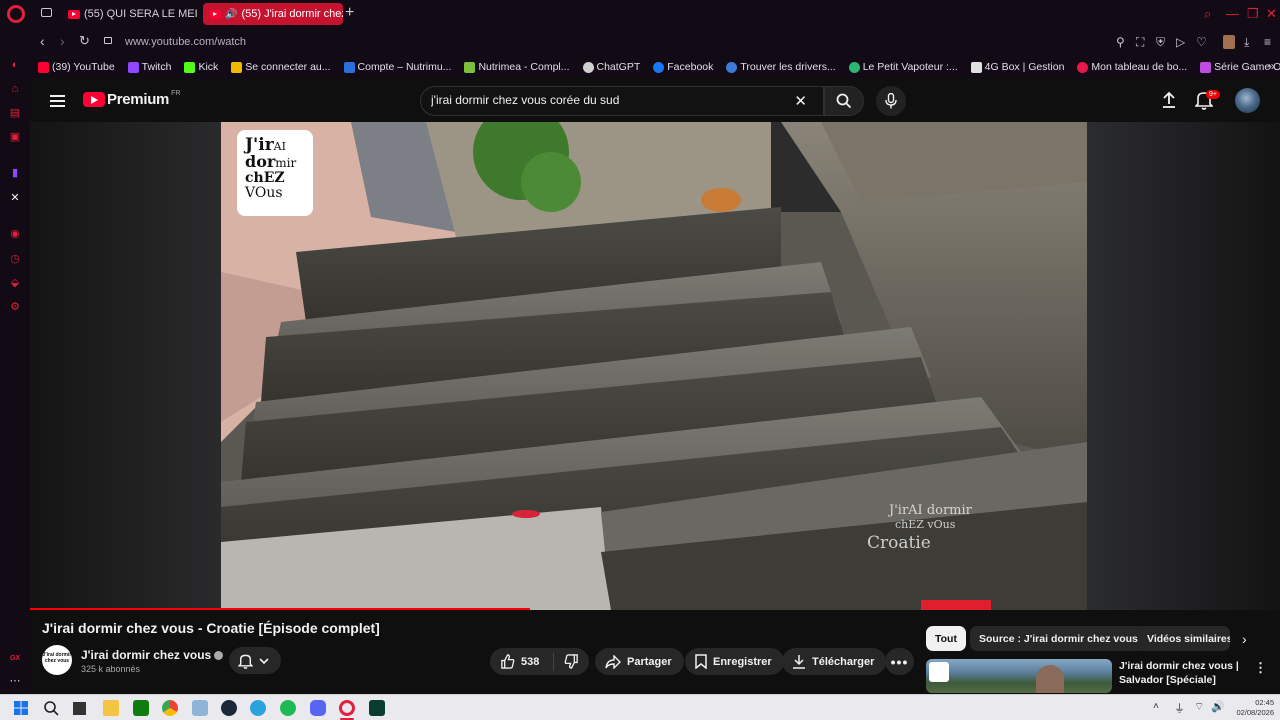 The width and height of the screenshot is (1280, 720). What do you see at coordinates (273, 14) in the screenshot?
I see `tab-jirai-dormir-chez-vous: 🔊 (55) J'irai dormir chez ✕` at bounding box center [273, 14].